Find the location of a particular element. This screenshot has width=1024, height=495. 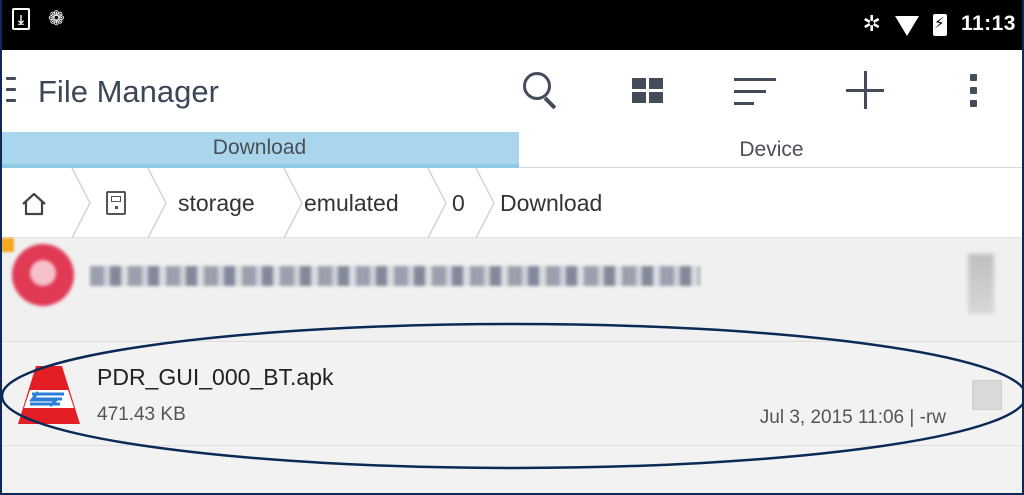

sort-icon is located at coordinates (756, 91).